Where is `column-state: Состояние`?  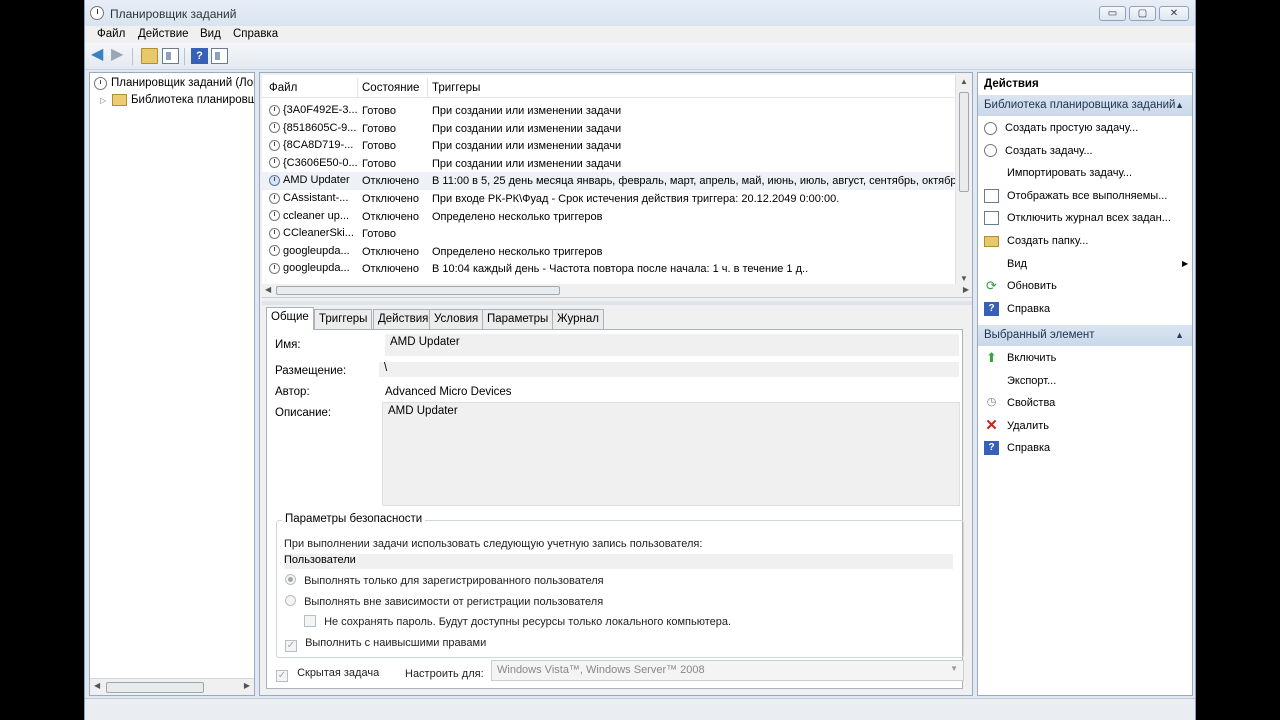
column-state: Состояние is located at coordinates (390, 88).